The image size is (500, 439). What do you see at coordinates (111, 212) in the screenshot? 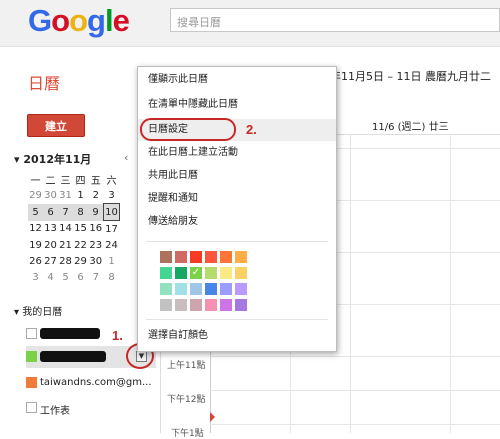
I see `day-cell-today: 10` at bounding box center [111, 212].